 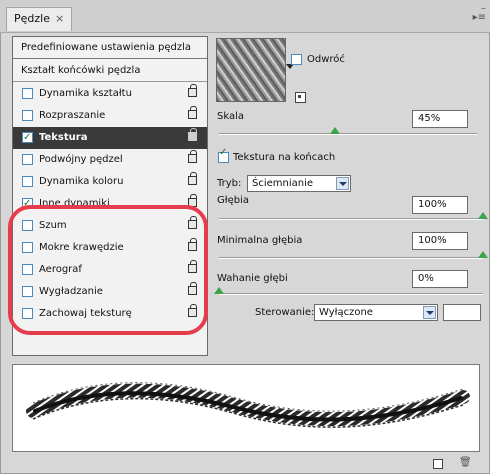 I want to click on scale-slider, so click(x=348, y=134).